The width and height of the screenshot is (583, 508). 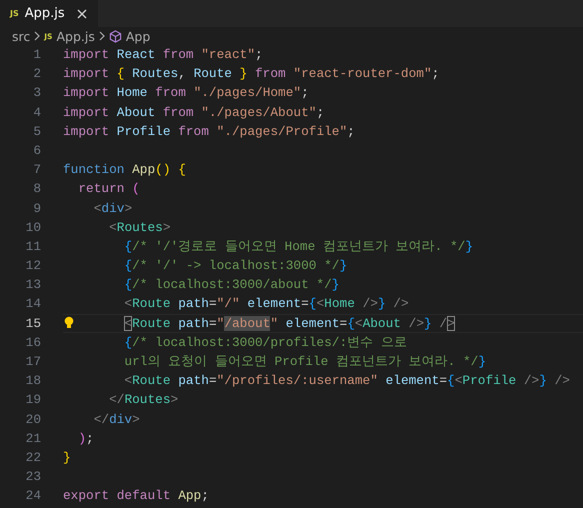 I want to click on line-number: 12, so click(x=32, y=266).